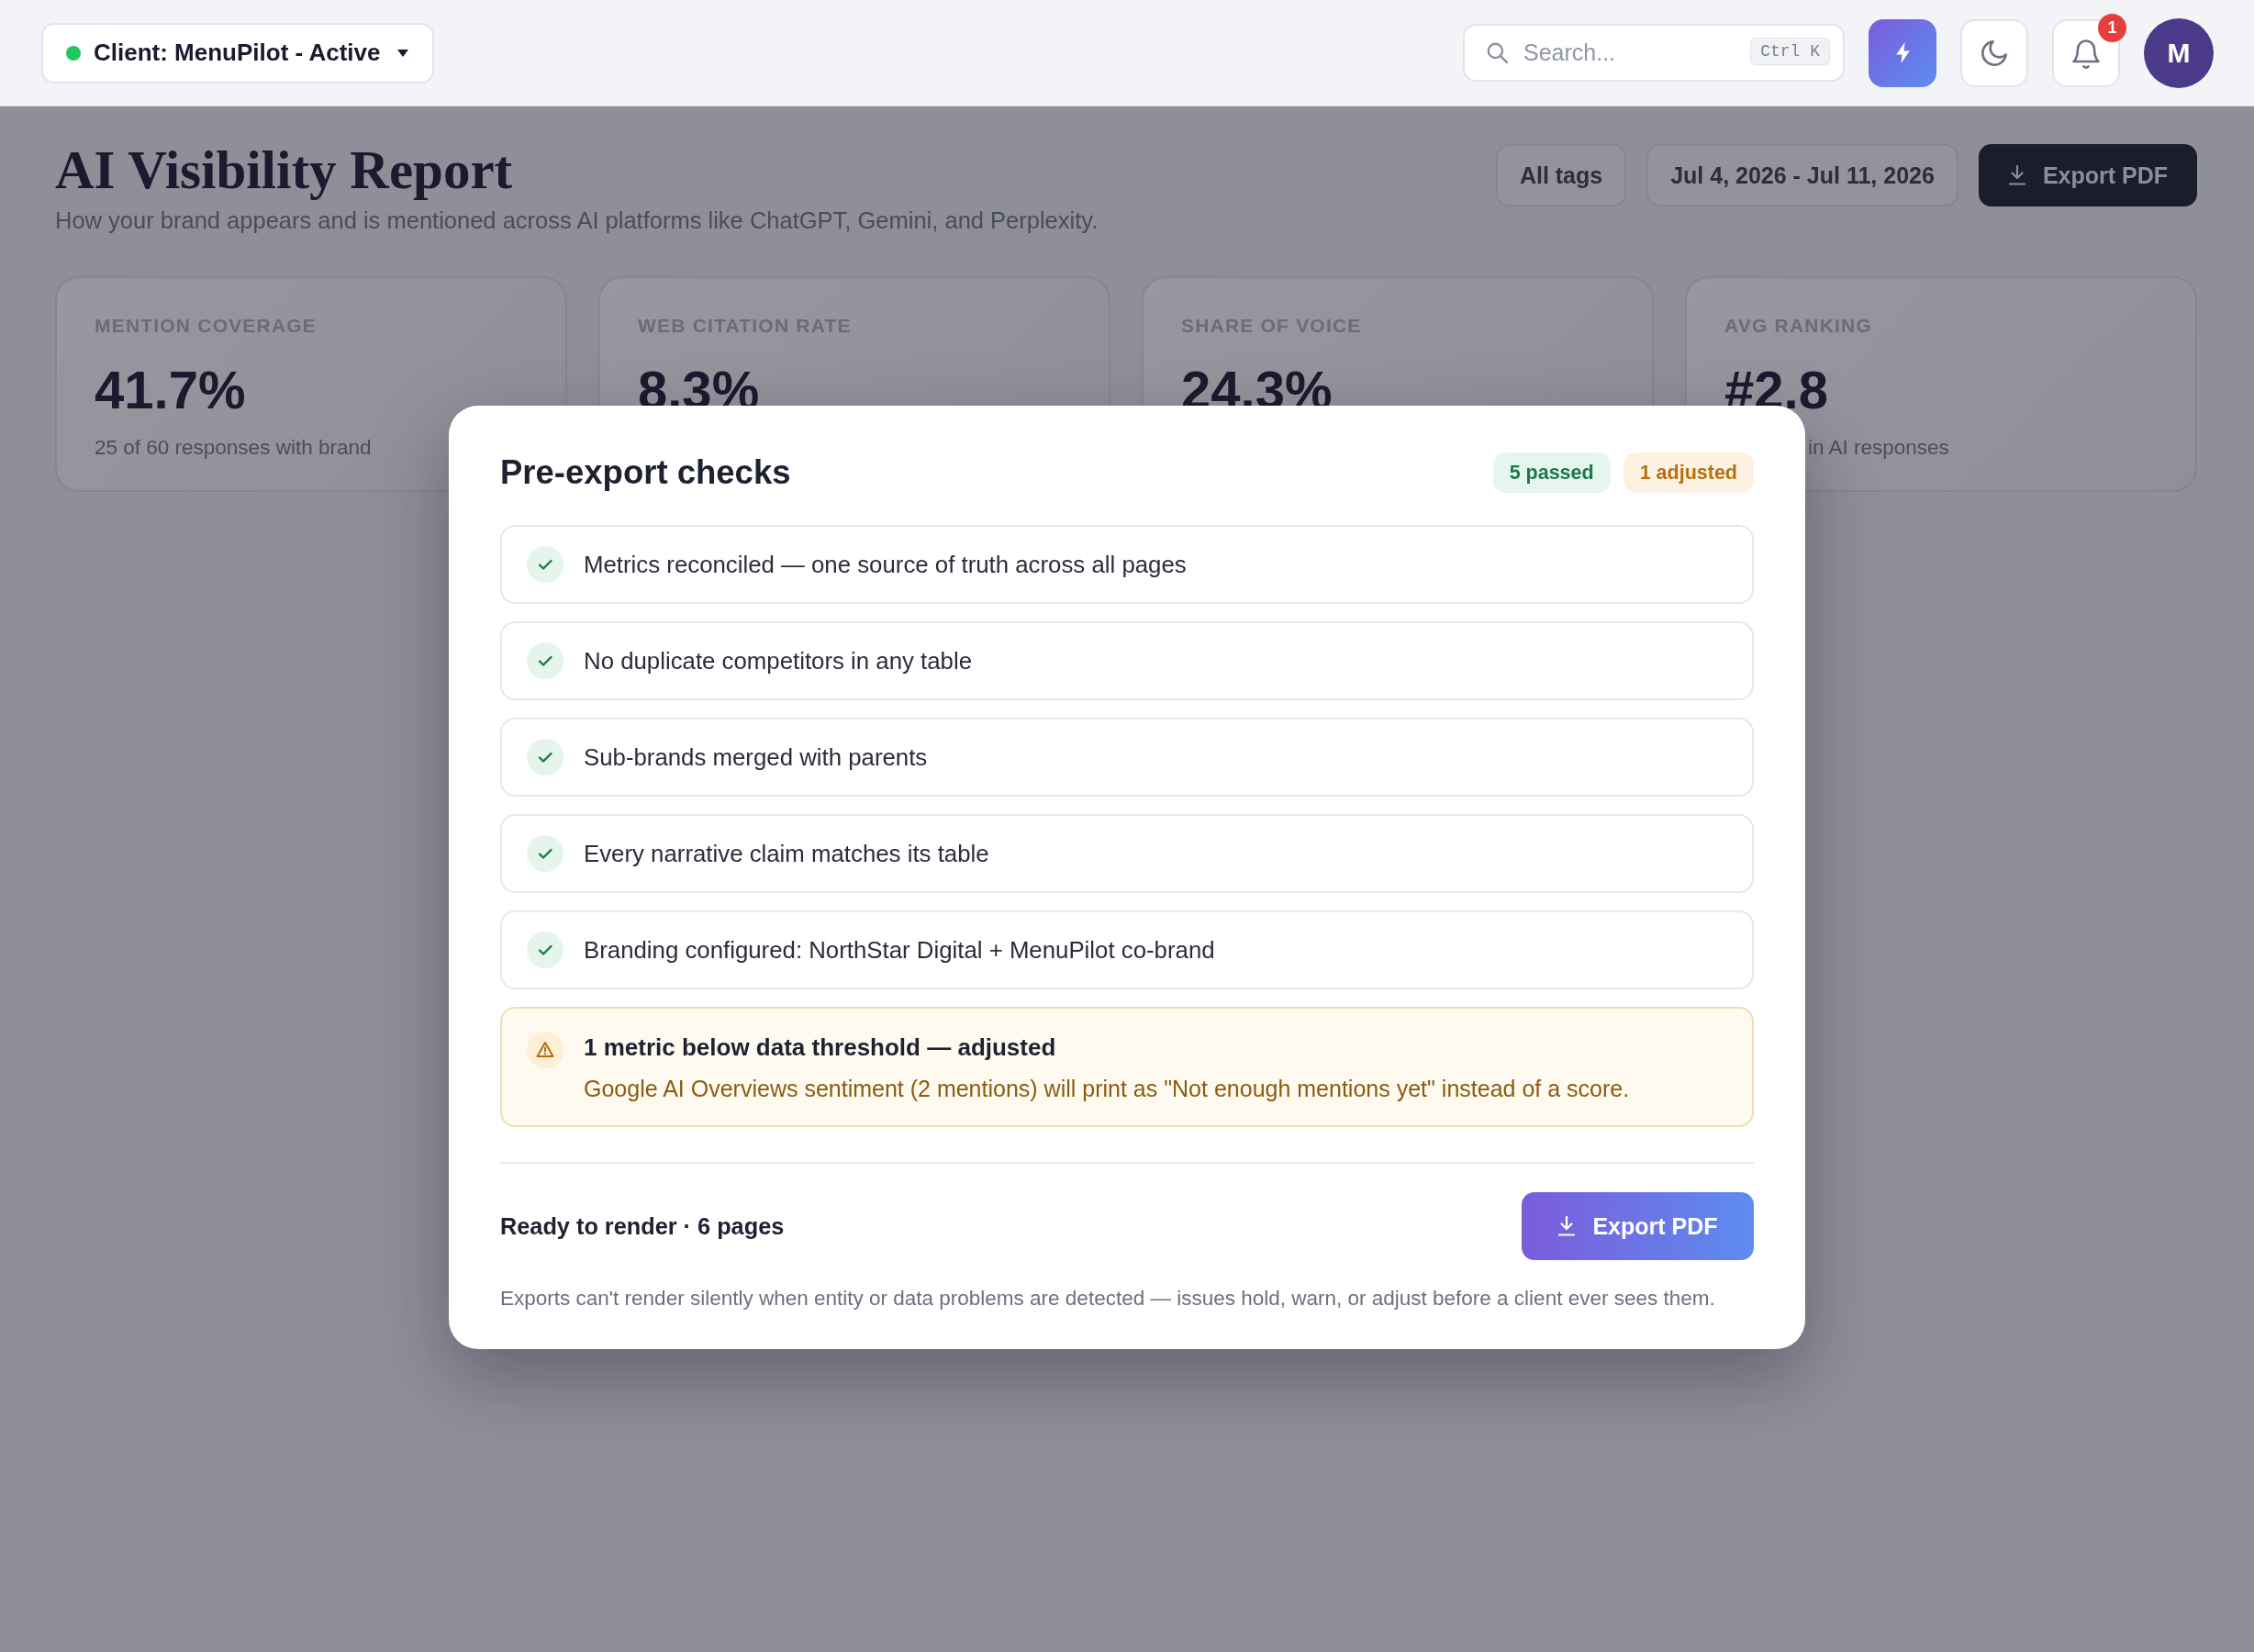 Image resolution: width=2254 pixels, height=1652 pixels. Describe the element at coordinates (285, 169) in the screenshot. I see `page-title: AI Visibility Report` at that location.